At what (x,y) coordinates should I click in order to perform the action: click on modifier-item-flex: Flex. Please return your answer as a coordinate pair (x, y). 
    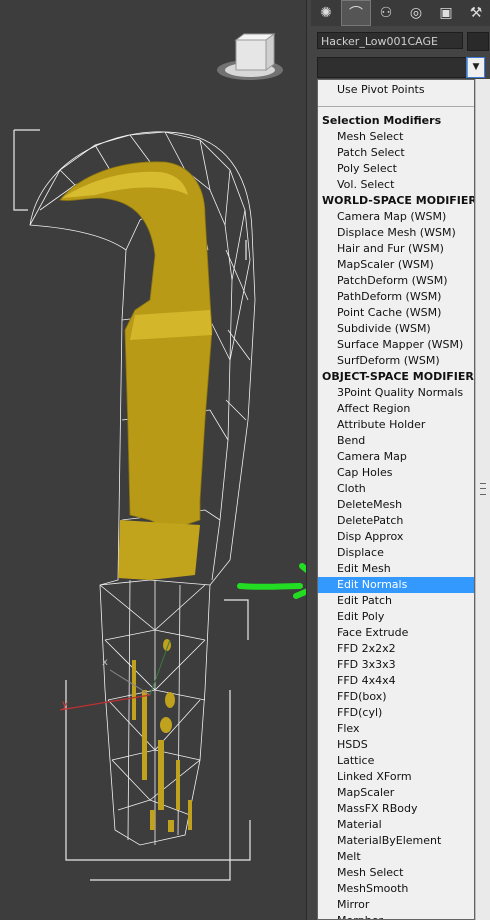
    Looking at the image, I should click on (396, 729).